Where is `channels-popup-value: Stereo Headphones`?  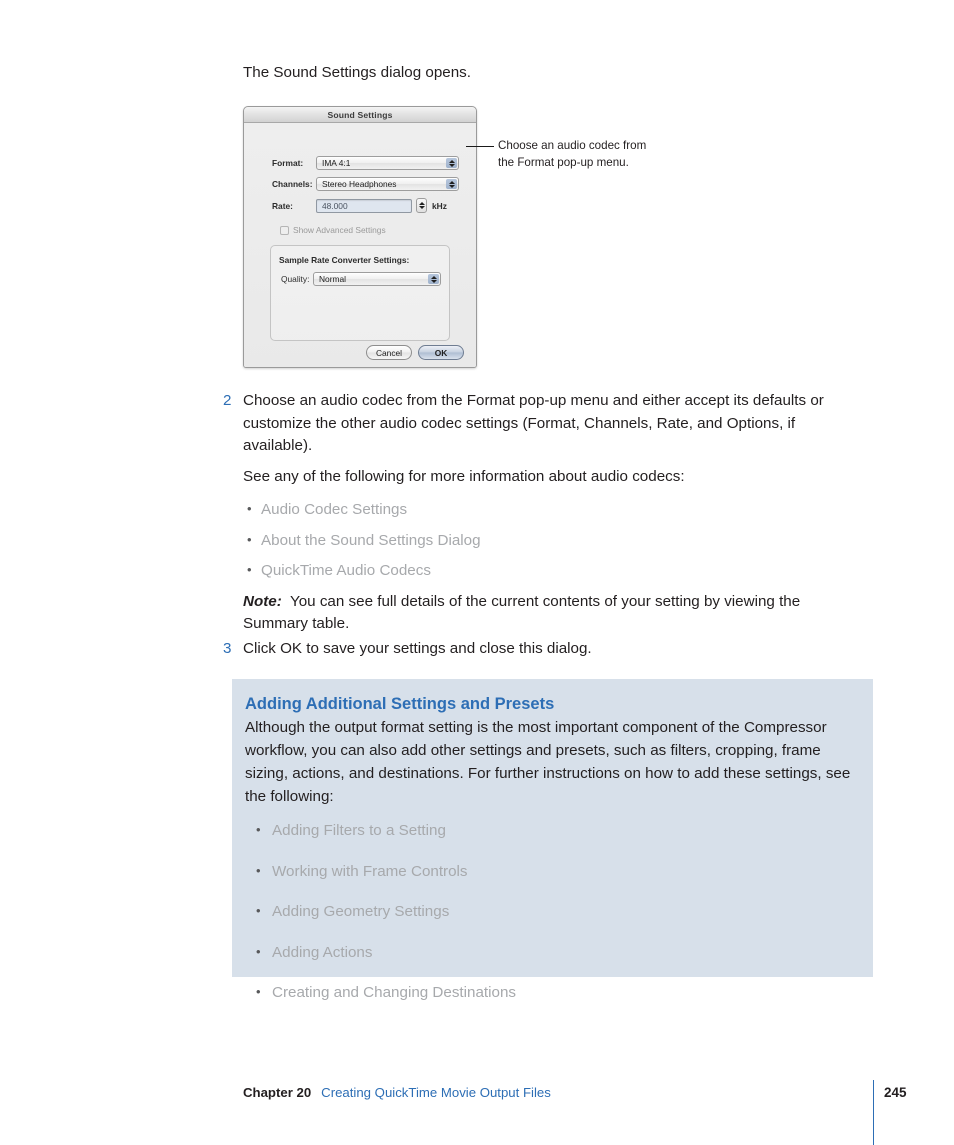 channels-popup-value: Stereo Headphones is located at coordinates (359, 184).